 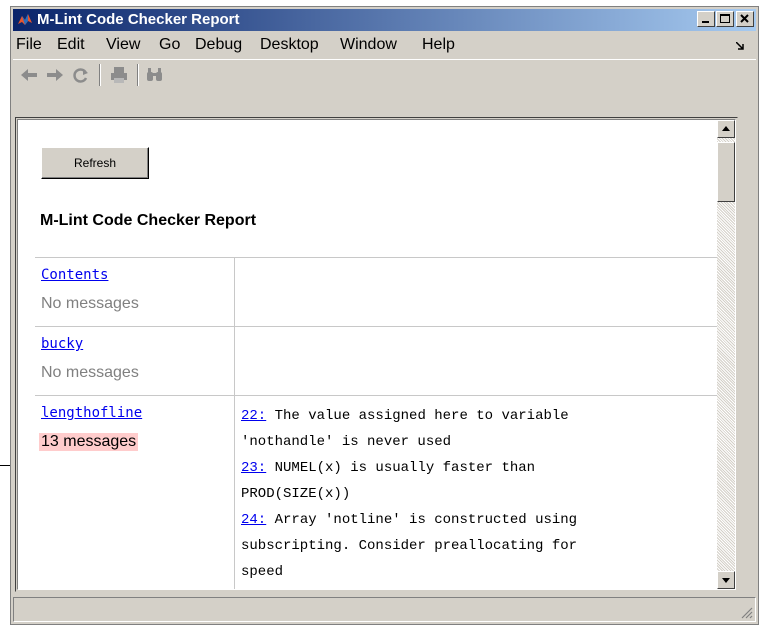 What do you see at coordinates (409, 546) in the screenshot?
I see `message-text: subscripting. Consider preallocating for` at bounding box center [409, 546].